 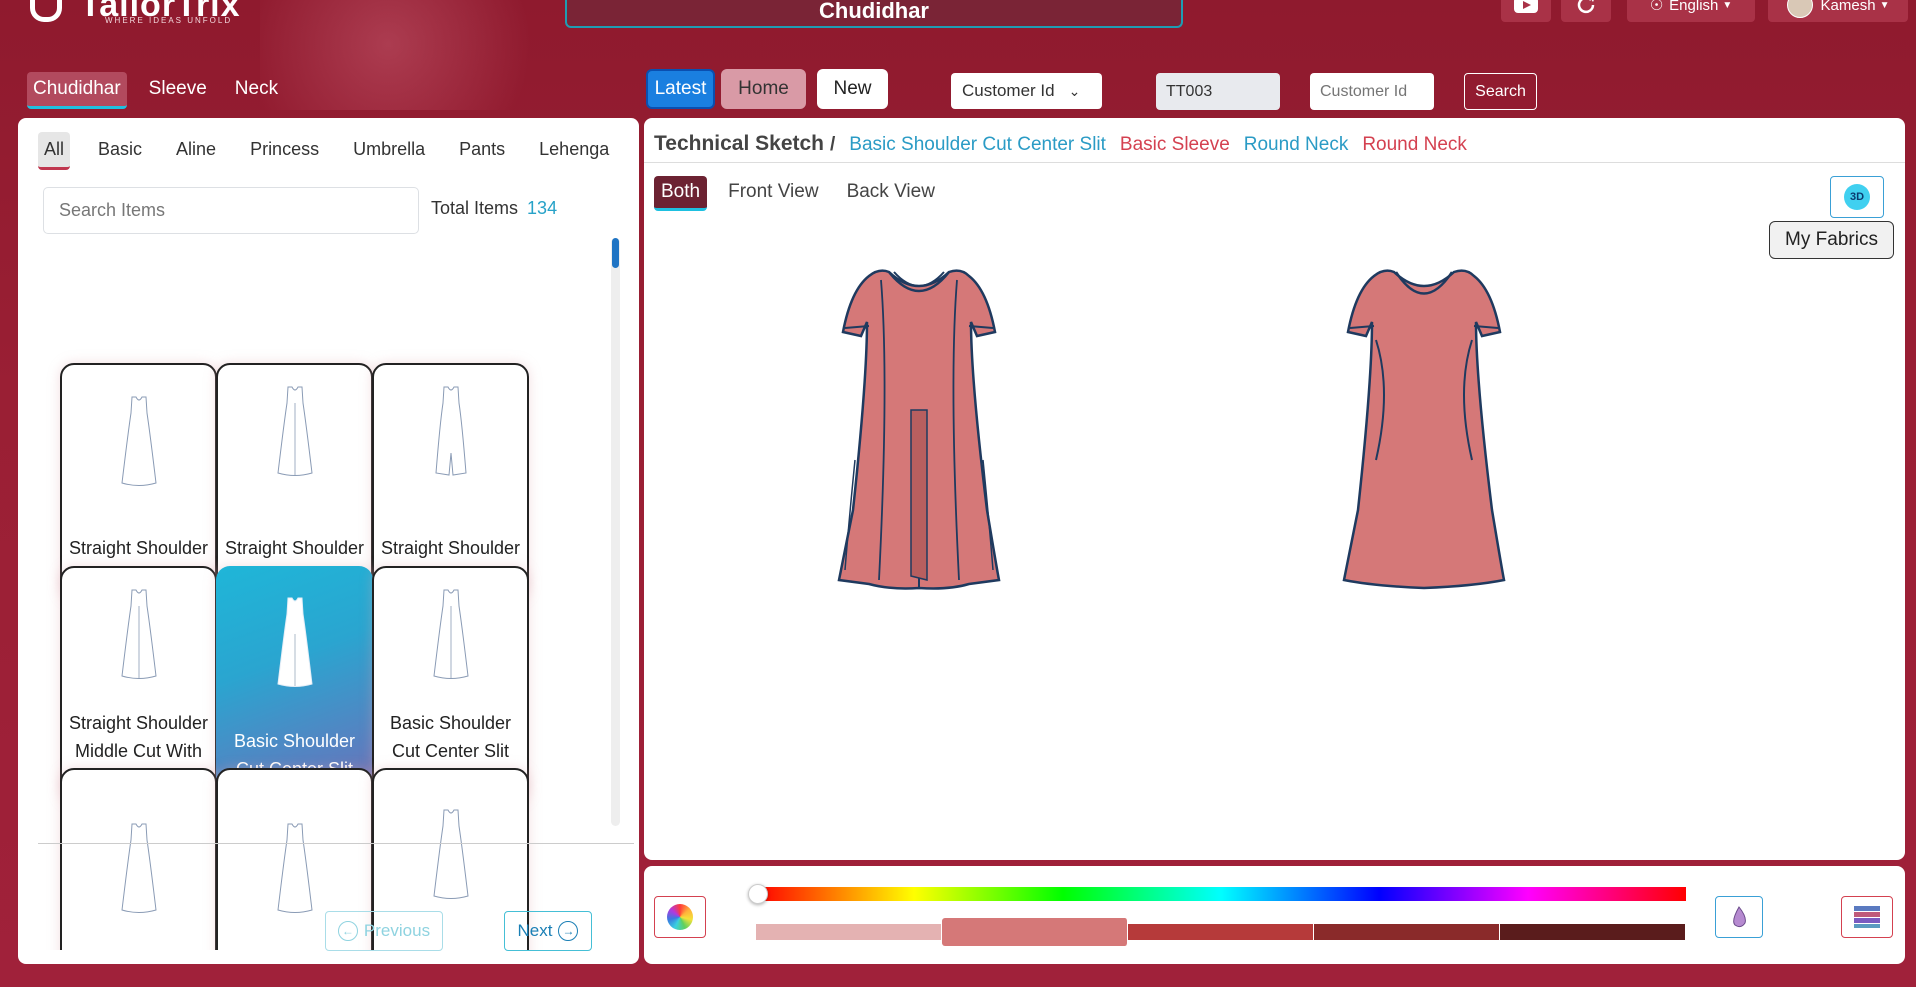 What do you see at coordinates (739, 143) in the screenshot?
I see `sketch-title: Technical Sketch` at bounding box center [739, 143].